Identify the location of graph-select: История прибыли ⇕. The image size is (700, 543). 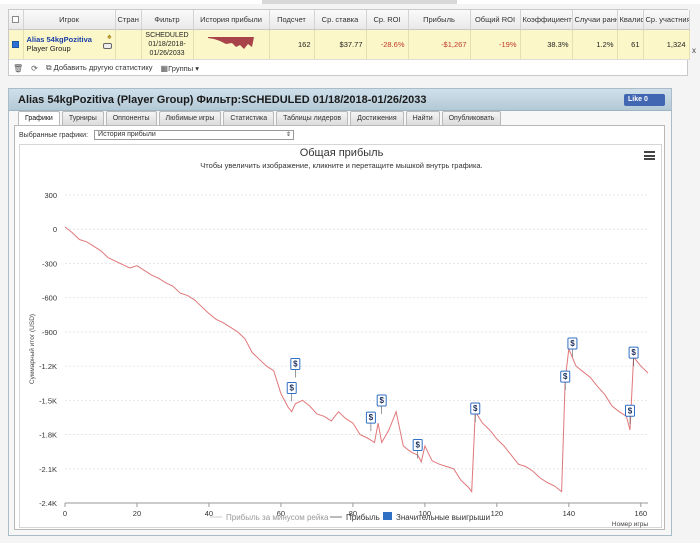
(194, 135).